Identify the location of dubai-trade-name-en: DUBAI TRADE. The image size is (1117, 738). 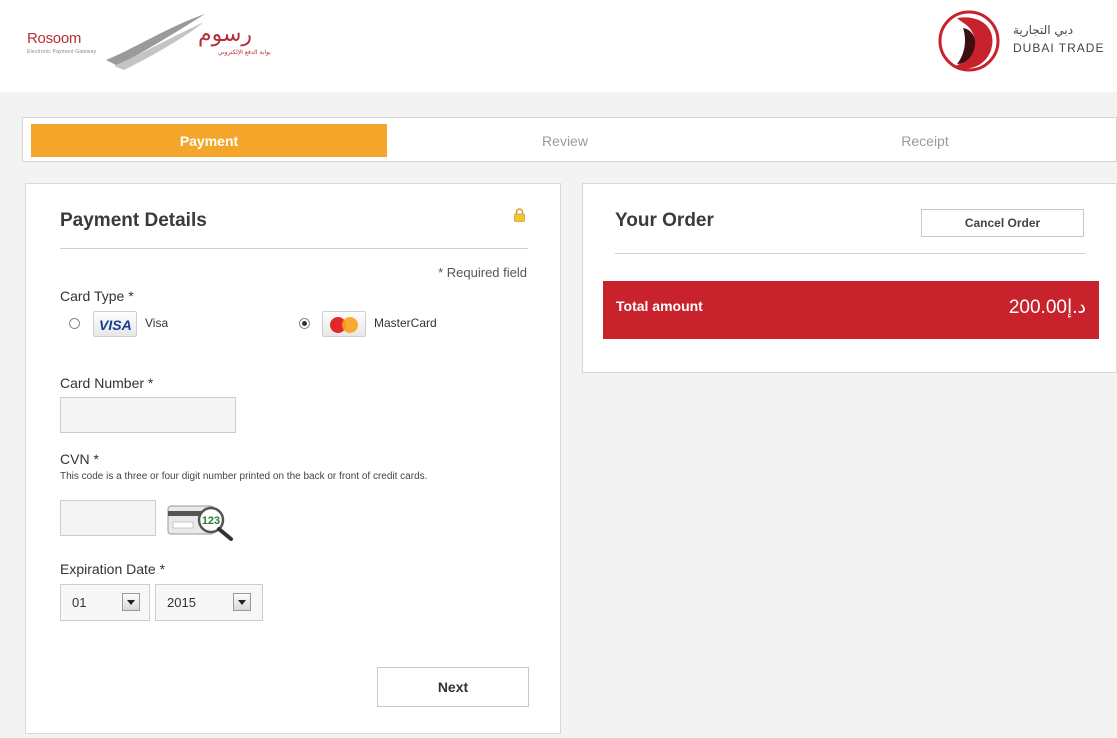
(1059, 48).